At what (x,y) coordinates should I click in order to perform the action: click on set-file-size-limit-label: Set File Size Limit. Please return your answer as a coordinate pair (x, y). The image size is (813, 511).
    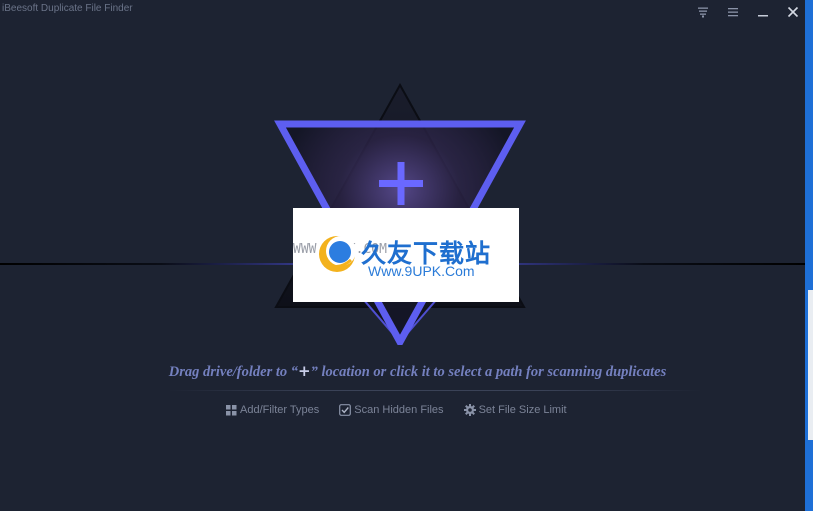
    Looking at the image, I should click on (522, 410).